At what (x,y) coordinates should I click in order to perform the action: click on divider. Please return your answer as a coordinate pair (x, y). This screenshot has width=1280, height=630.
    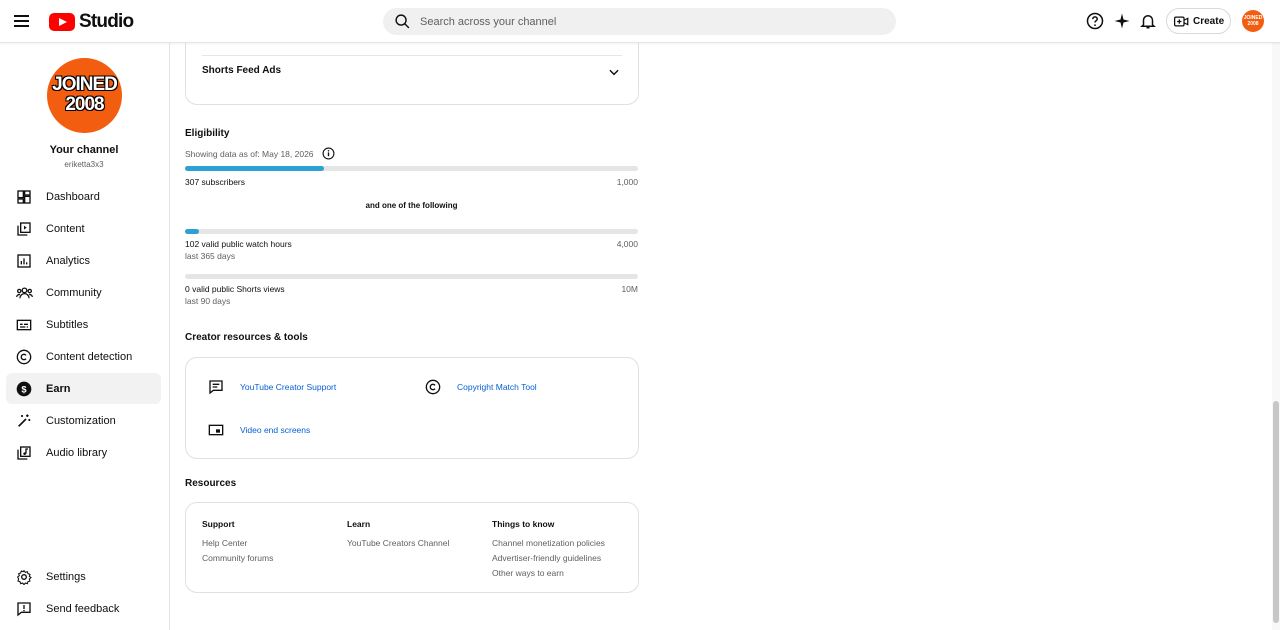
    Looking at the image, I should click on (412, 55).